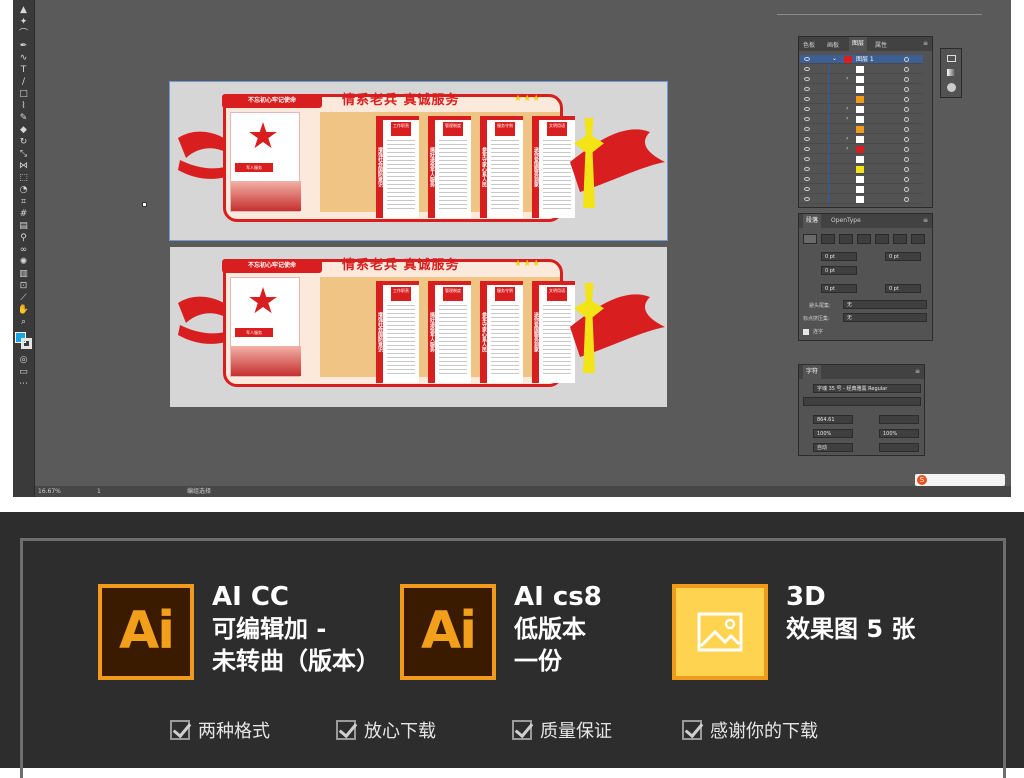 The image size is (1024, 778). Describe the element at coordinates (833, 433) in the screenshot. I see `vertical-scale-field: 100%` at that location.